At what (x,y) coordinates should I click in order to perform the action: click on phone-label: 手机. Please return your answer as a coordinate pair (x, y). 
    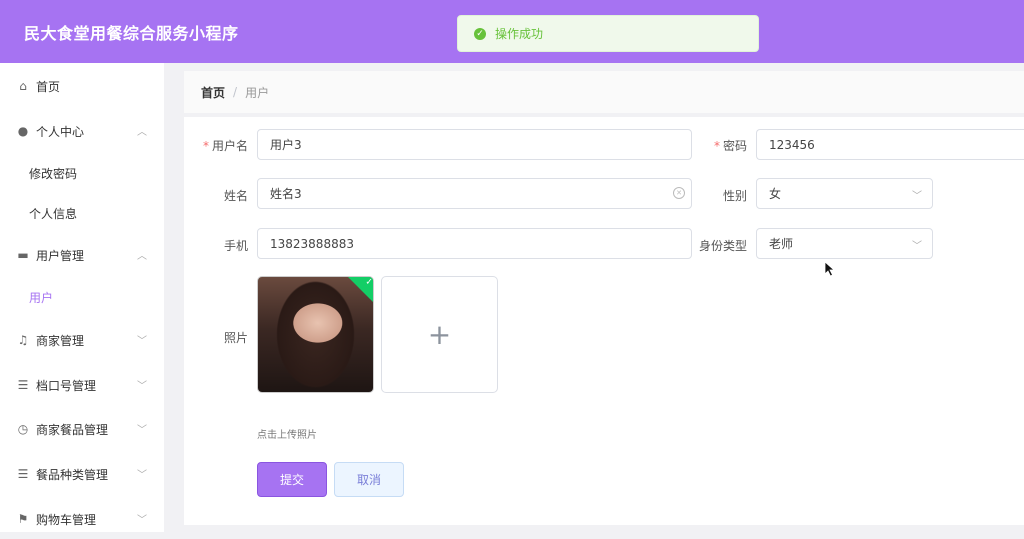
    Looking at the image, I should click on (235, 246).